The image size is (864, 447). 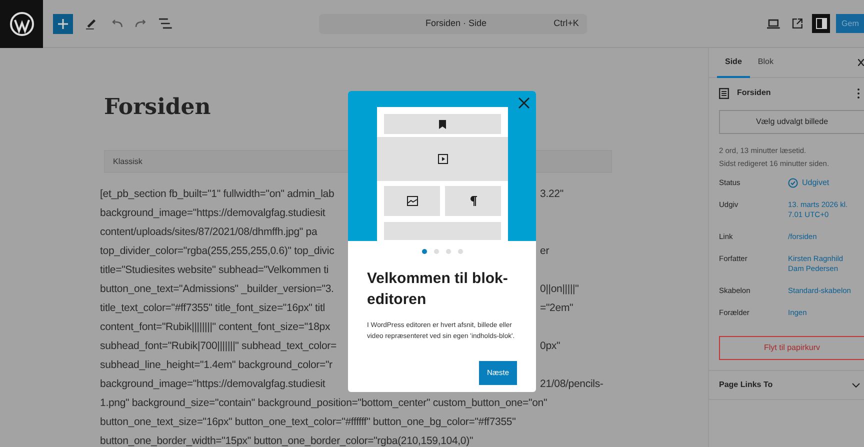 What do you see at coordinates (412, 201) in the screenshot?
I see `image-icon` at bounding box center [412, 201].